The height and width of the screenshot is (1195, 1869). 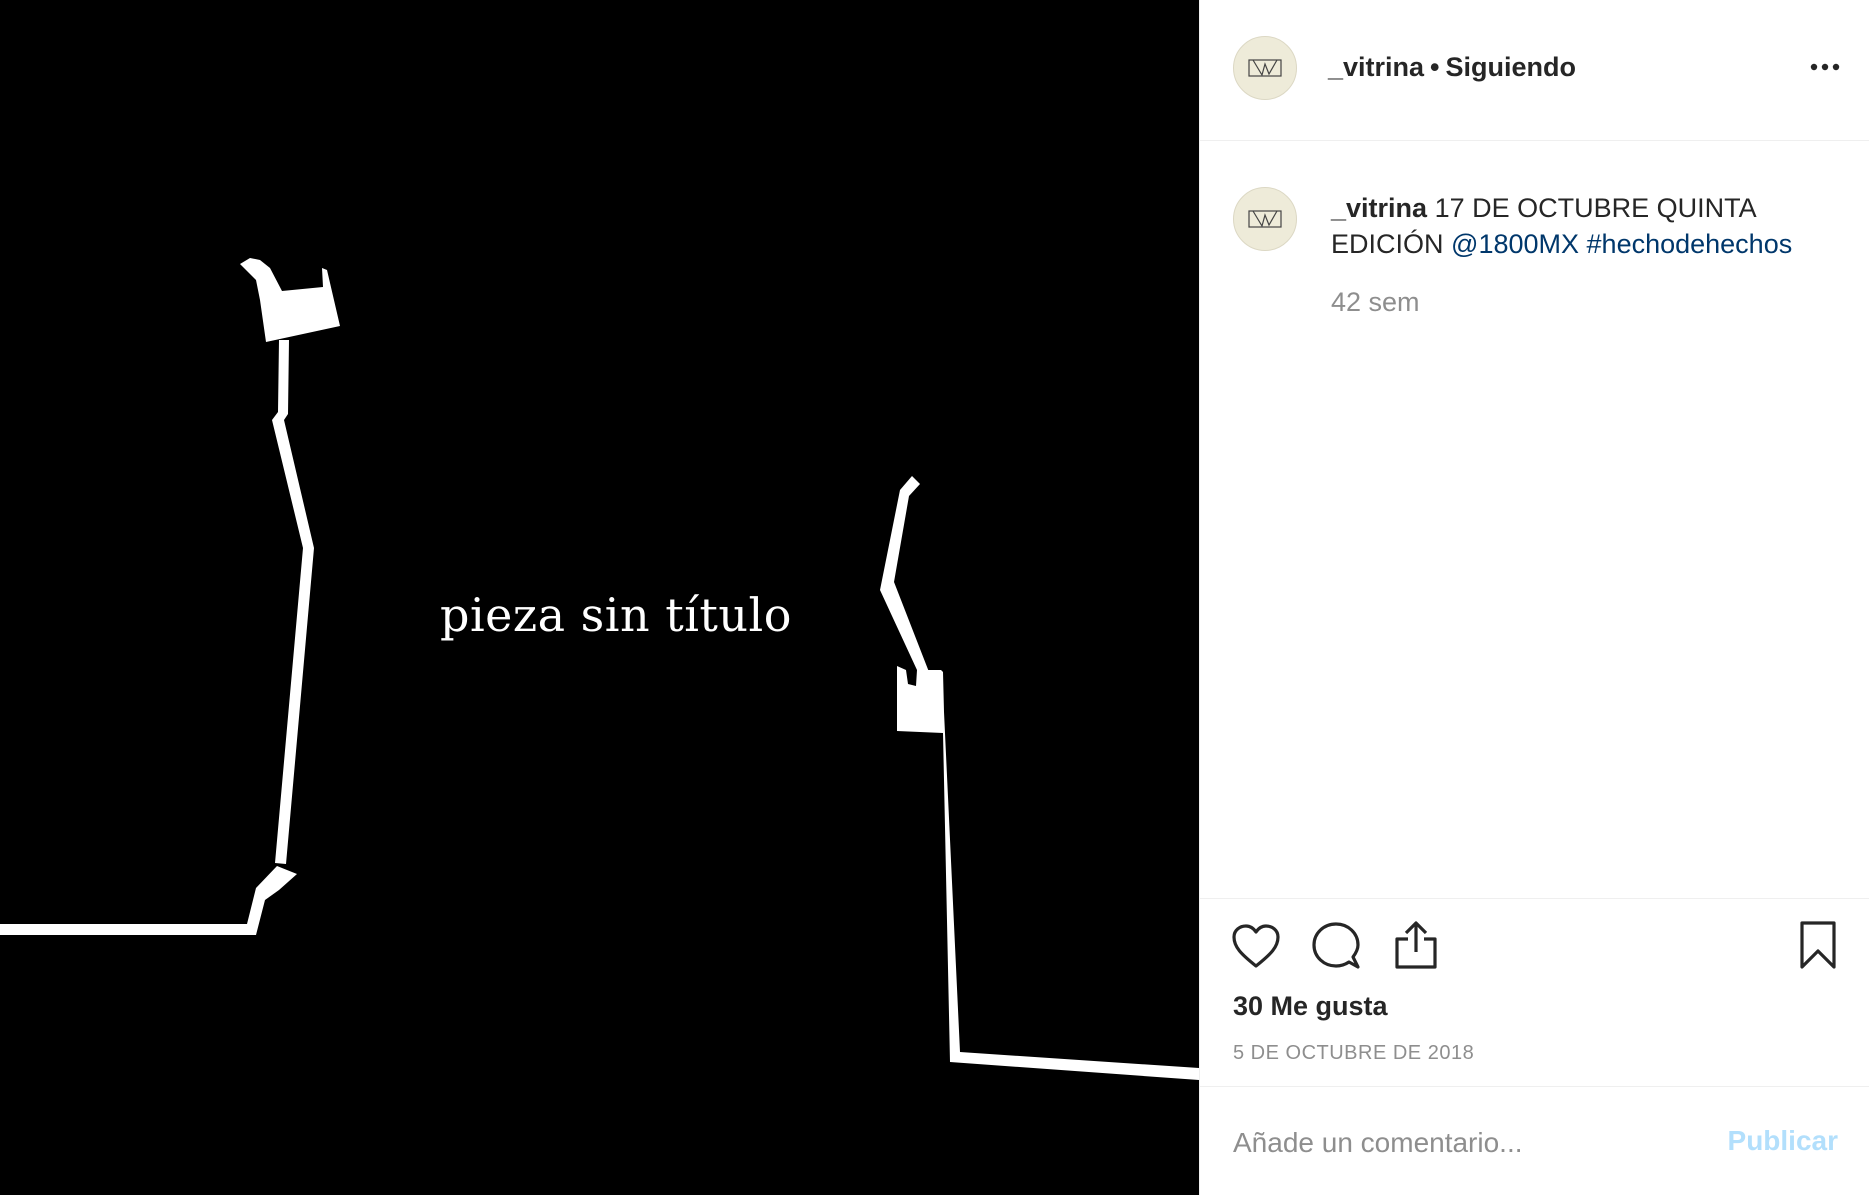 What do you see at coordinates (1690, 244) in the screenshot?
I see `caption-hashtag-link: #hechodehechos` at bounding box center [1690, 244].